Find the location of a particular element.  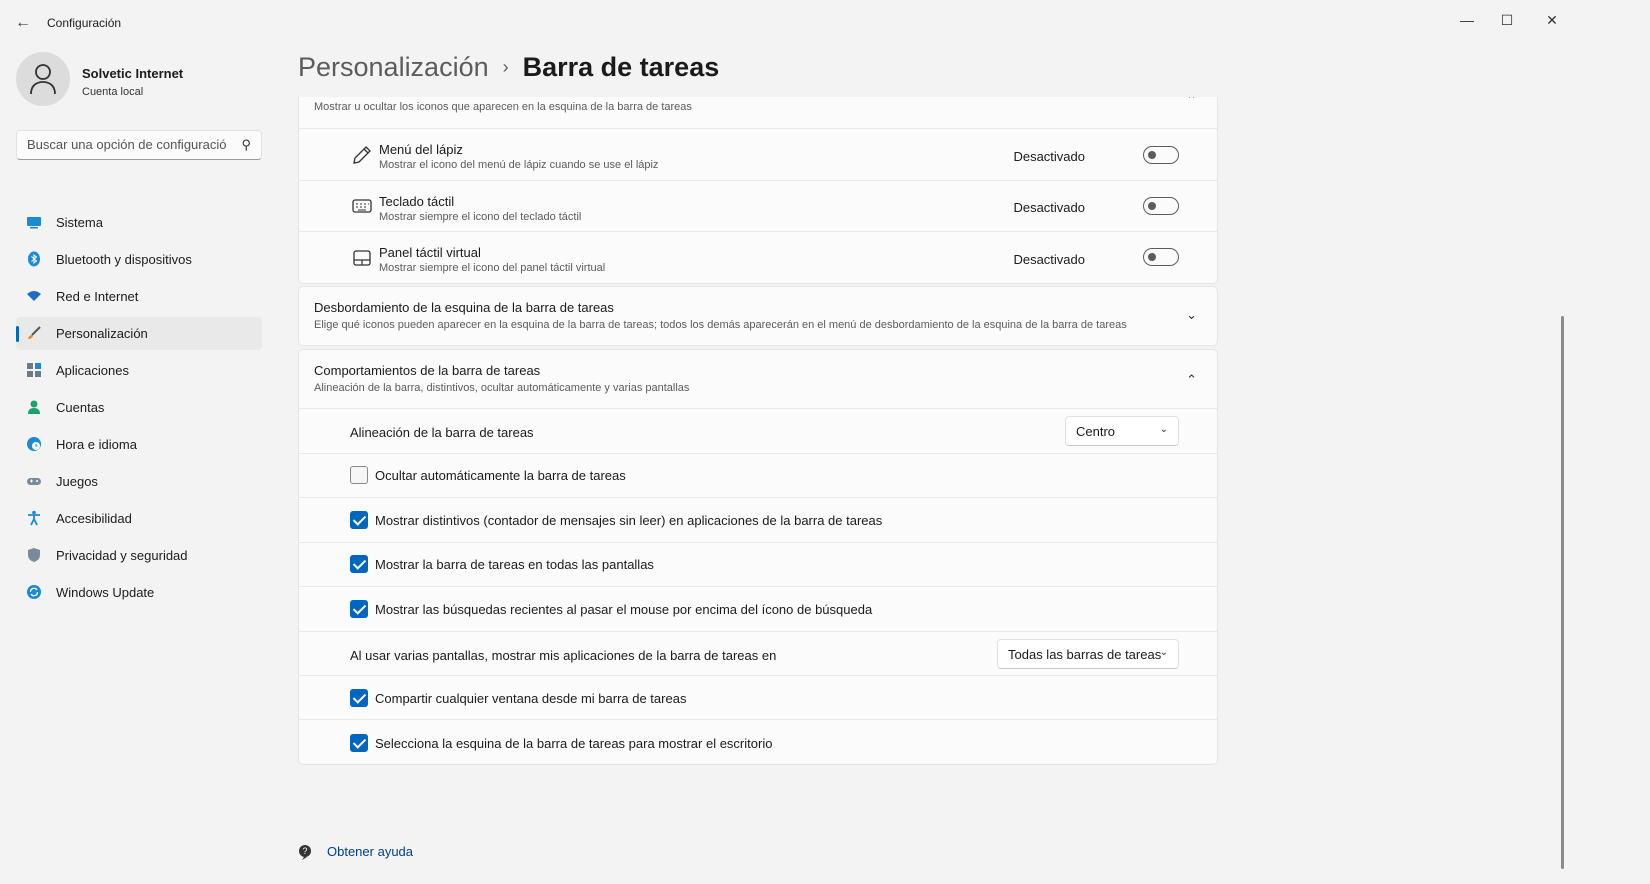

all-displays-checkbox is located at coordinates (359, 564).